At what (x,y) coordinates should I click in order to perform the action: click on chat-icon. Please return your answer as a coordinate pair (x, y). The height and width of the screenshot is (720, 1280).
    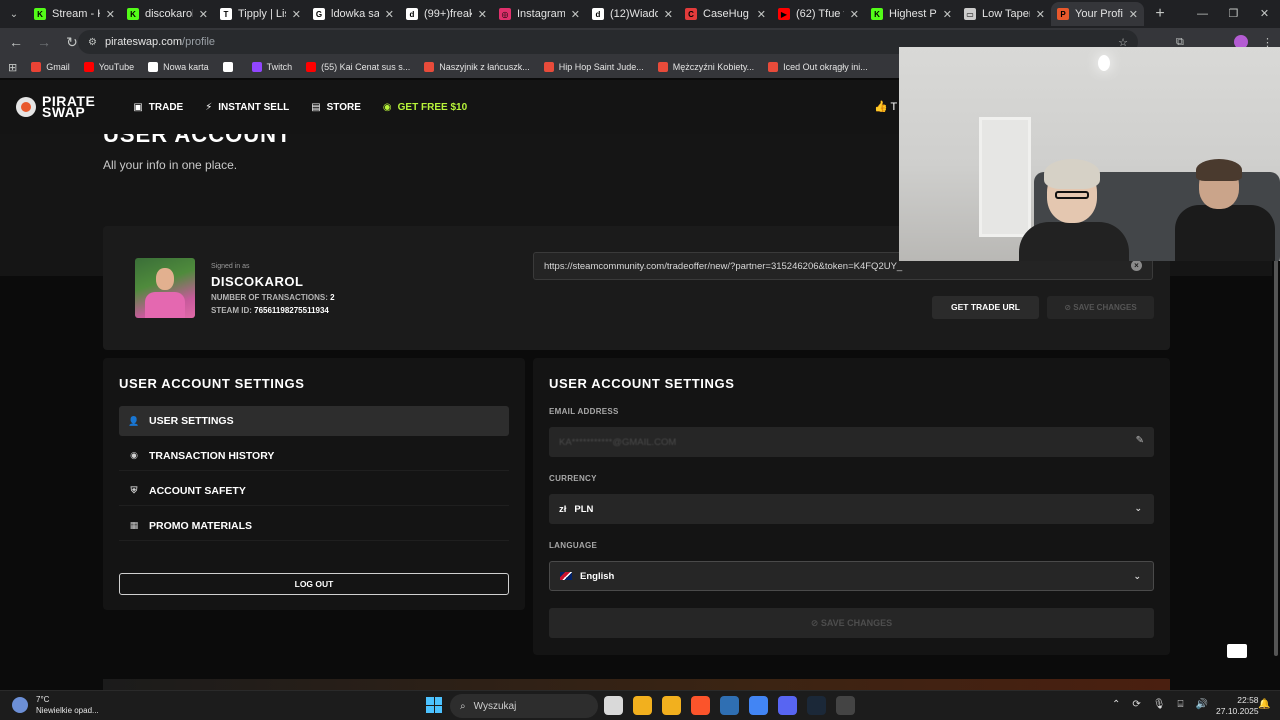
    Looking at the image, I should click on (1237, 651).